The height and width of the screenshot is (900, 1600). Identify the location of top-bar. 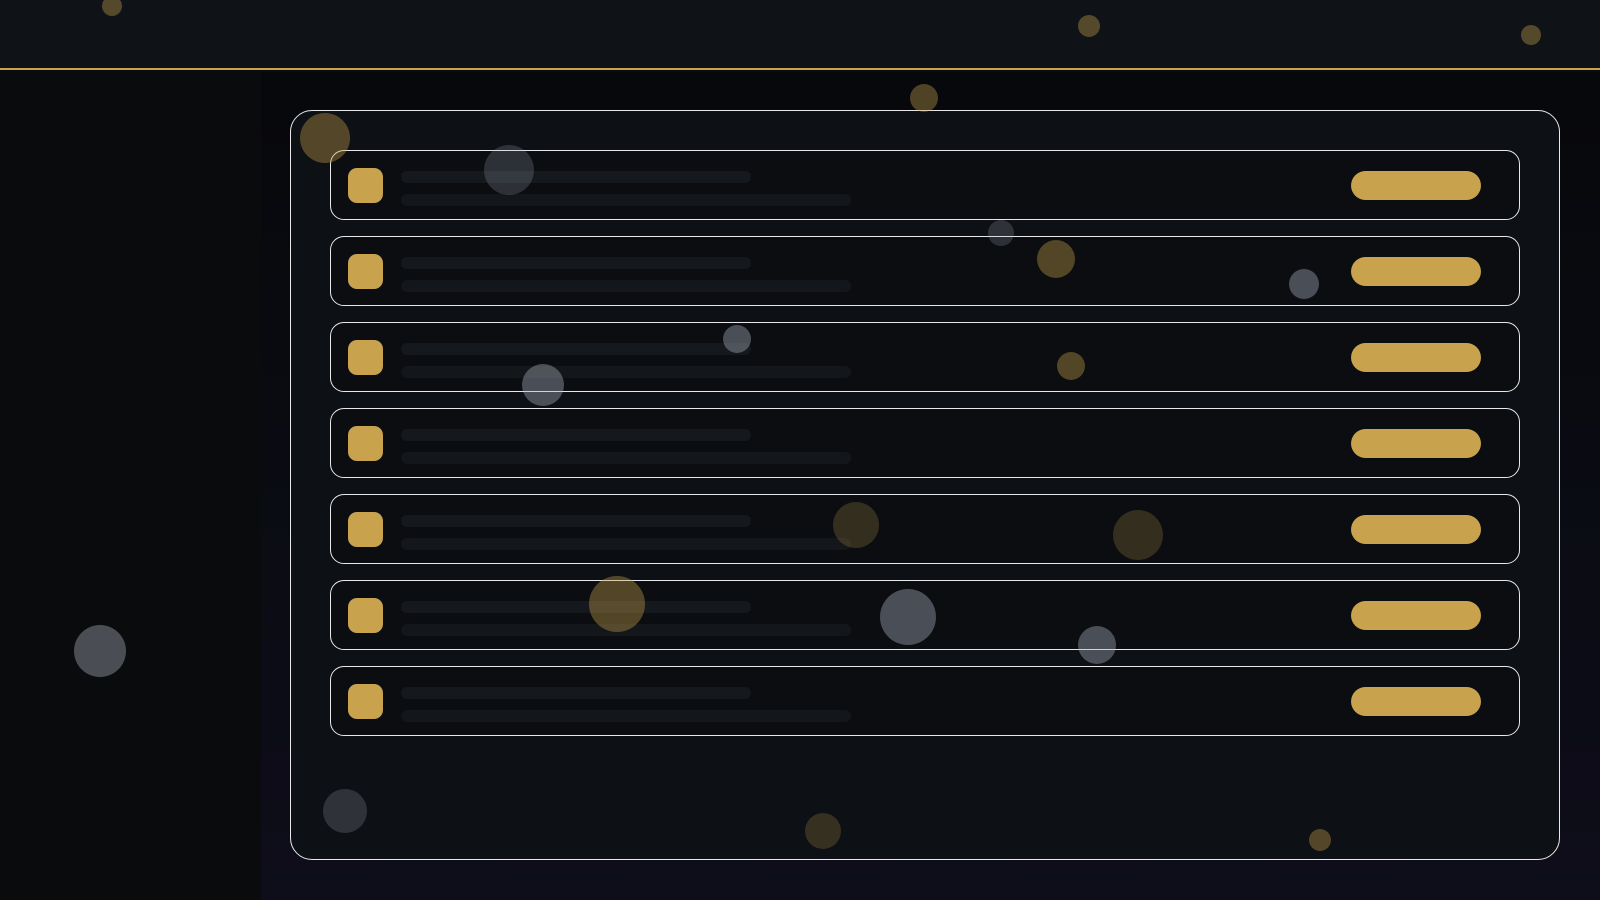
(800, 35).